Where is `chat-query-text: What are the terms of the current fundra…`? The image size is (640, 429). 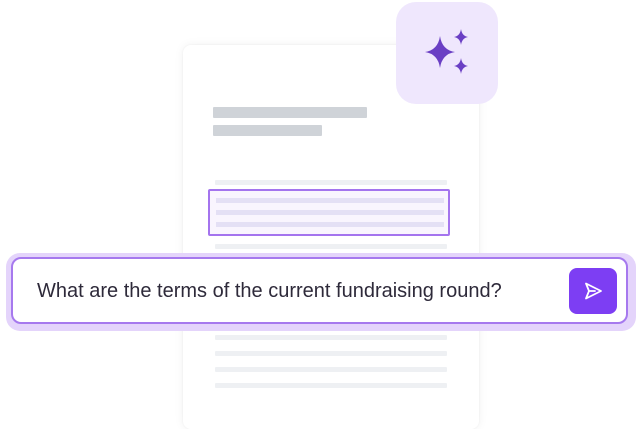 chat-query-text: What are the terms of the current fundra… is located at coordinates (269, 291).